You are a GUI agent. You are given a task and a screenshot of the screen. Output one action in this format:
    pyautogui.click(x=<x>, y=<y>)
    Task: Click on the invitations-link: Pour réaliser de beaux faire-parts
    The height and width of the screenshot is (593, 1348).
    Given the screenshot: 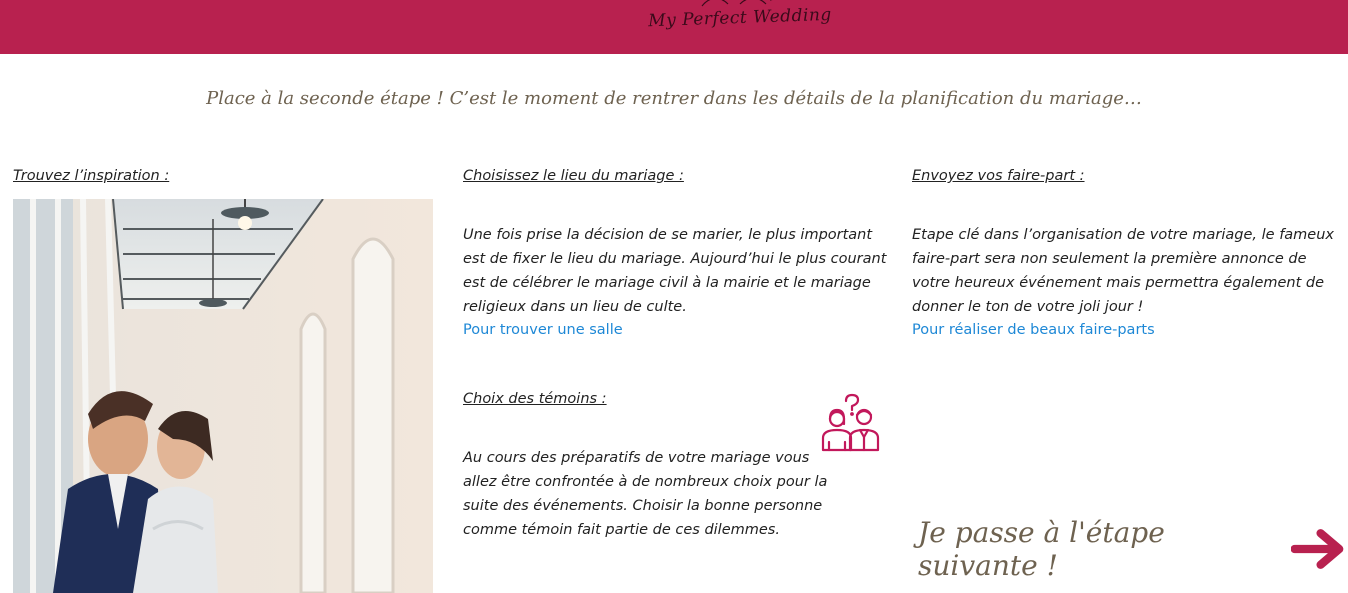 What is the action you would take?
    pyautogui.click(x=1033, y=330)
    